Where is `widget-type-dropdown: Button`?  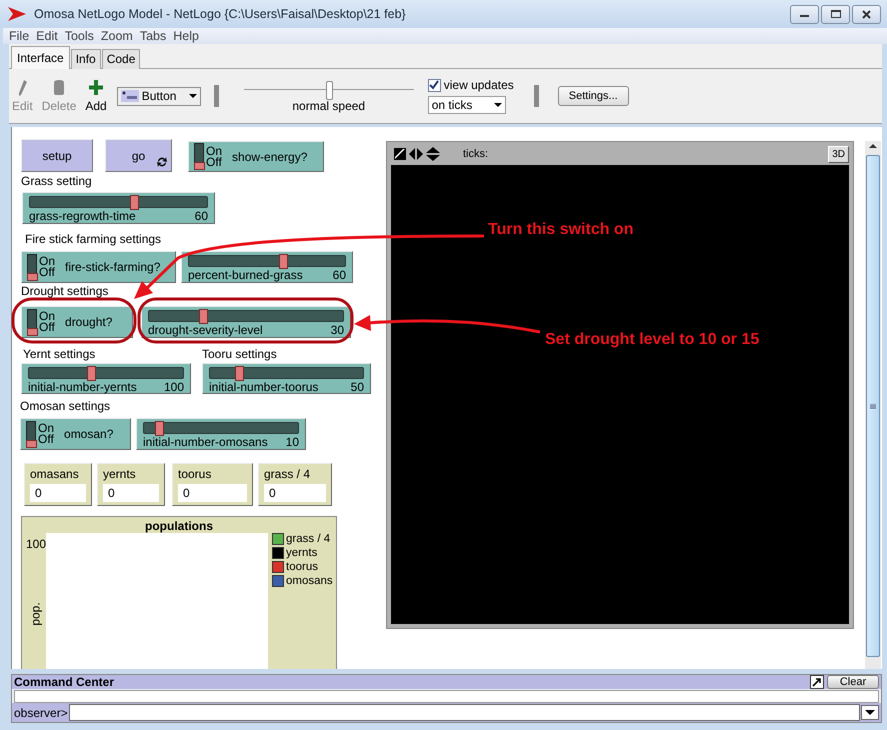 widget-type-dropdown: Button is located at coordinates (158, 96).